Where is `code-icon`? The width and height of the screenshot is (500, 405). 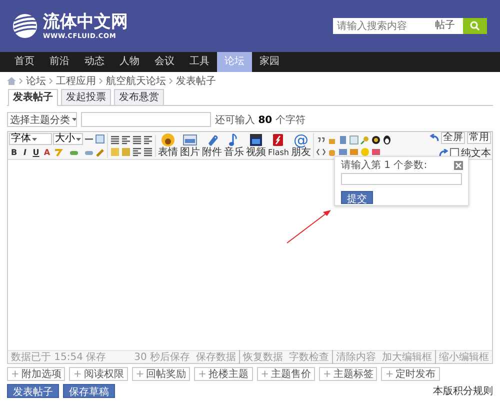
code-icon is located at coordinates (321, 151).